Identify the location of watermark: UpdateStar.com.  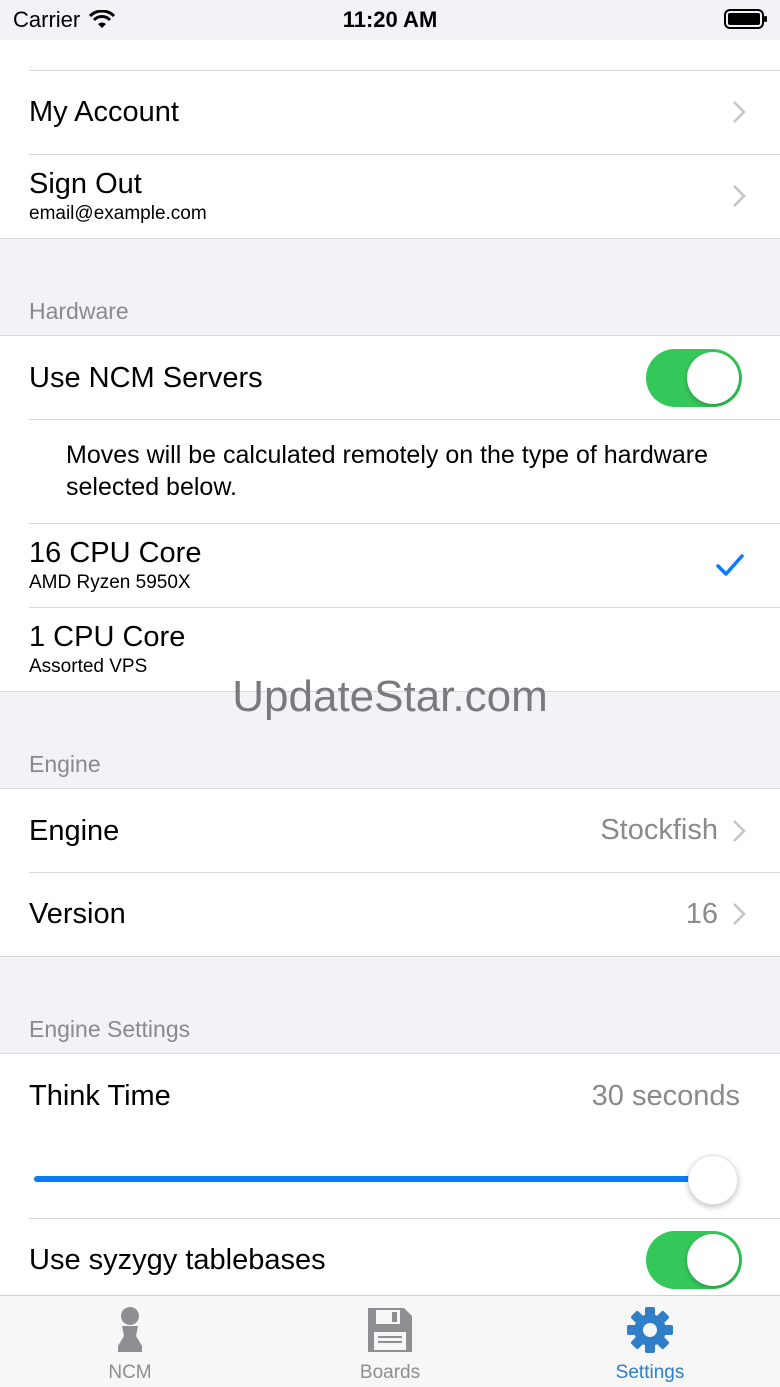
(390, 696).